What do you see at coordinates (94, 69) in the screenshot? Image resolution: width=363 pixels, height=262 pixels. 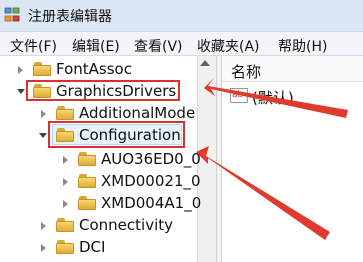 I see `tree-item-label: FontAssoc` at bounding box center [94, 69].